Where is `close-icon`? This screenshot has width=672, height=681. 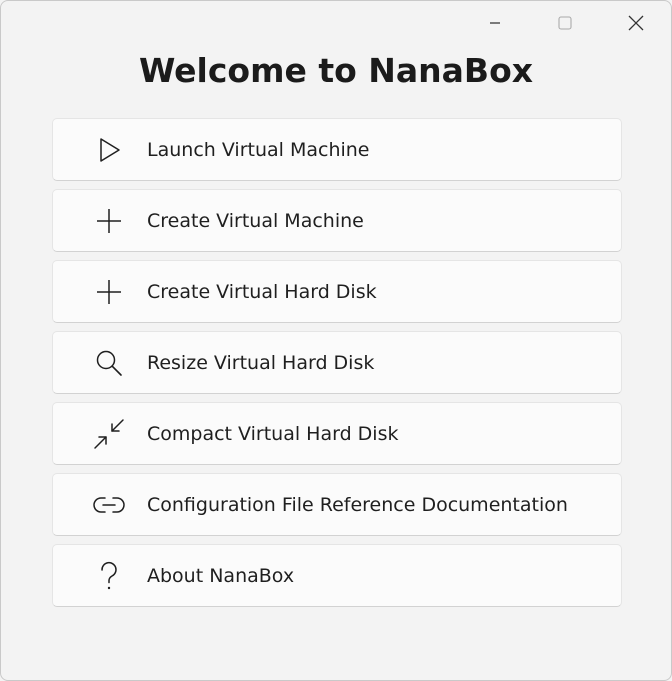 close-icon is located at coordinates (636, 23).